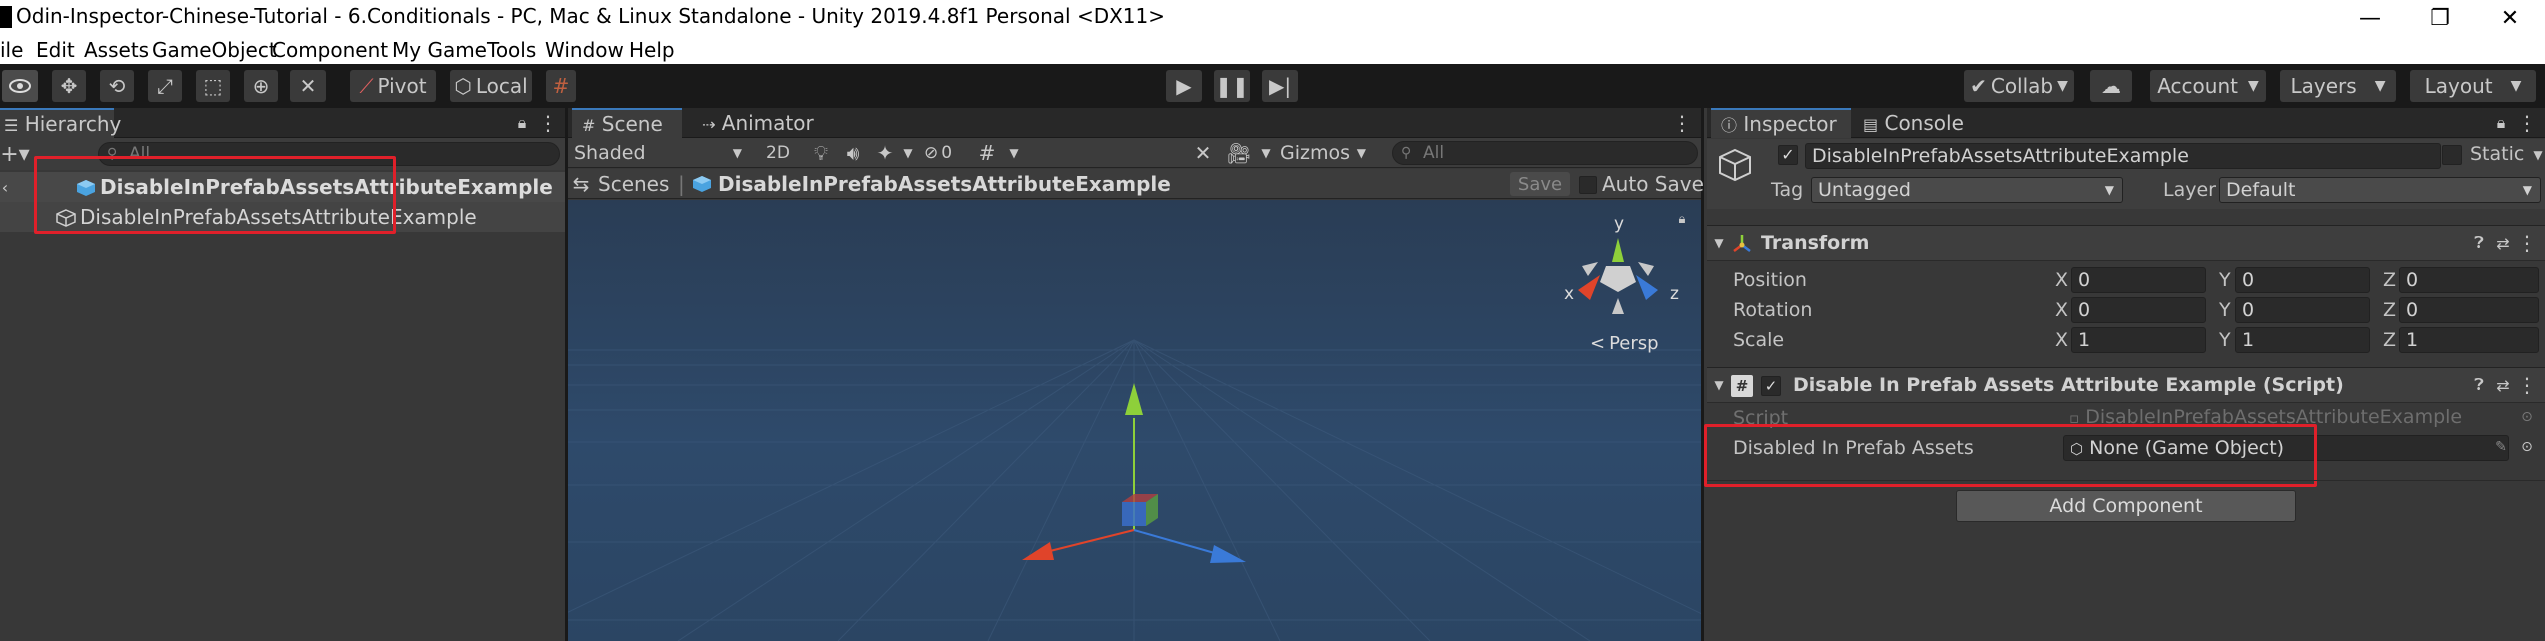 This screenshot has height=641, width=2545. I want to click on layer-dropdown: Default ▼, so click(2380, 190).